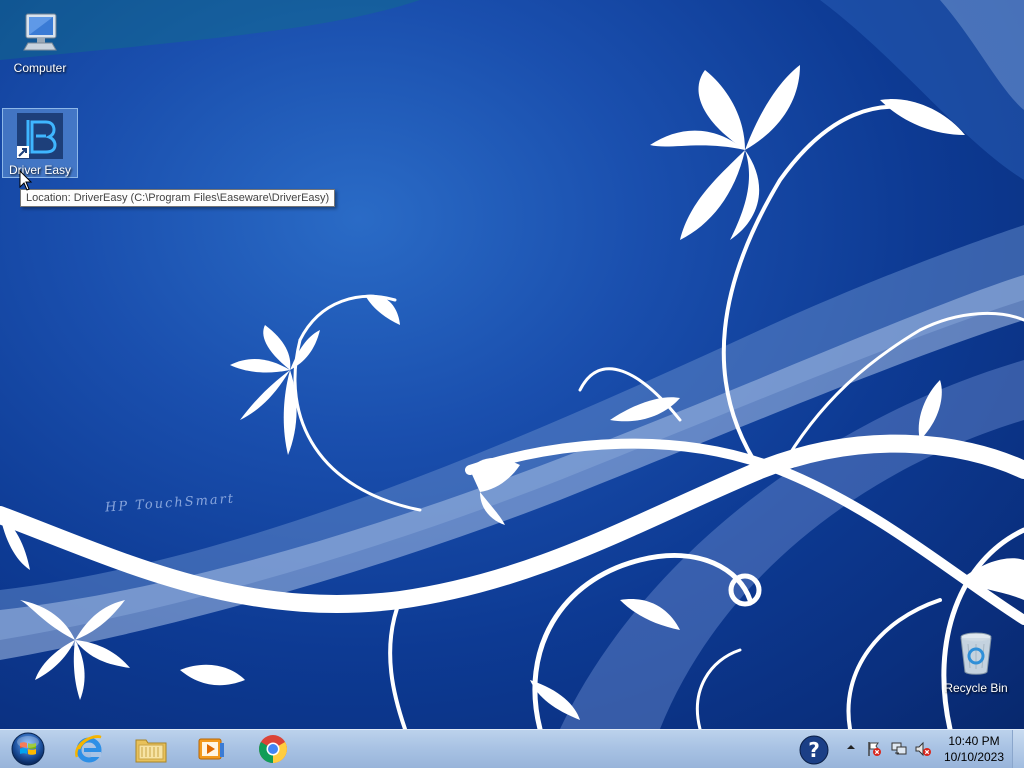  I want to click on media-player-icon, so click(211, 749).